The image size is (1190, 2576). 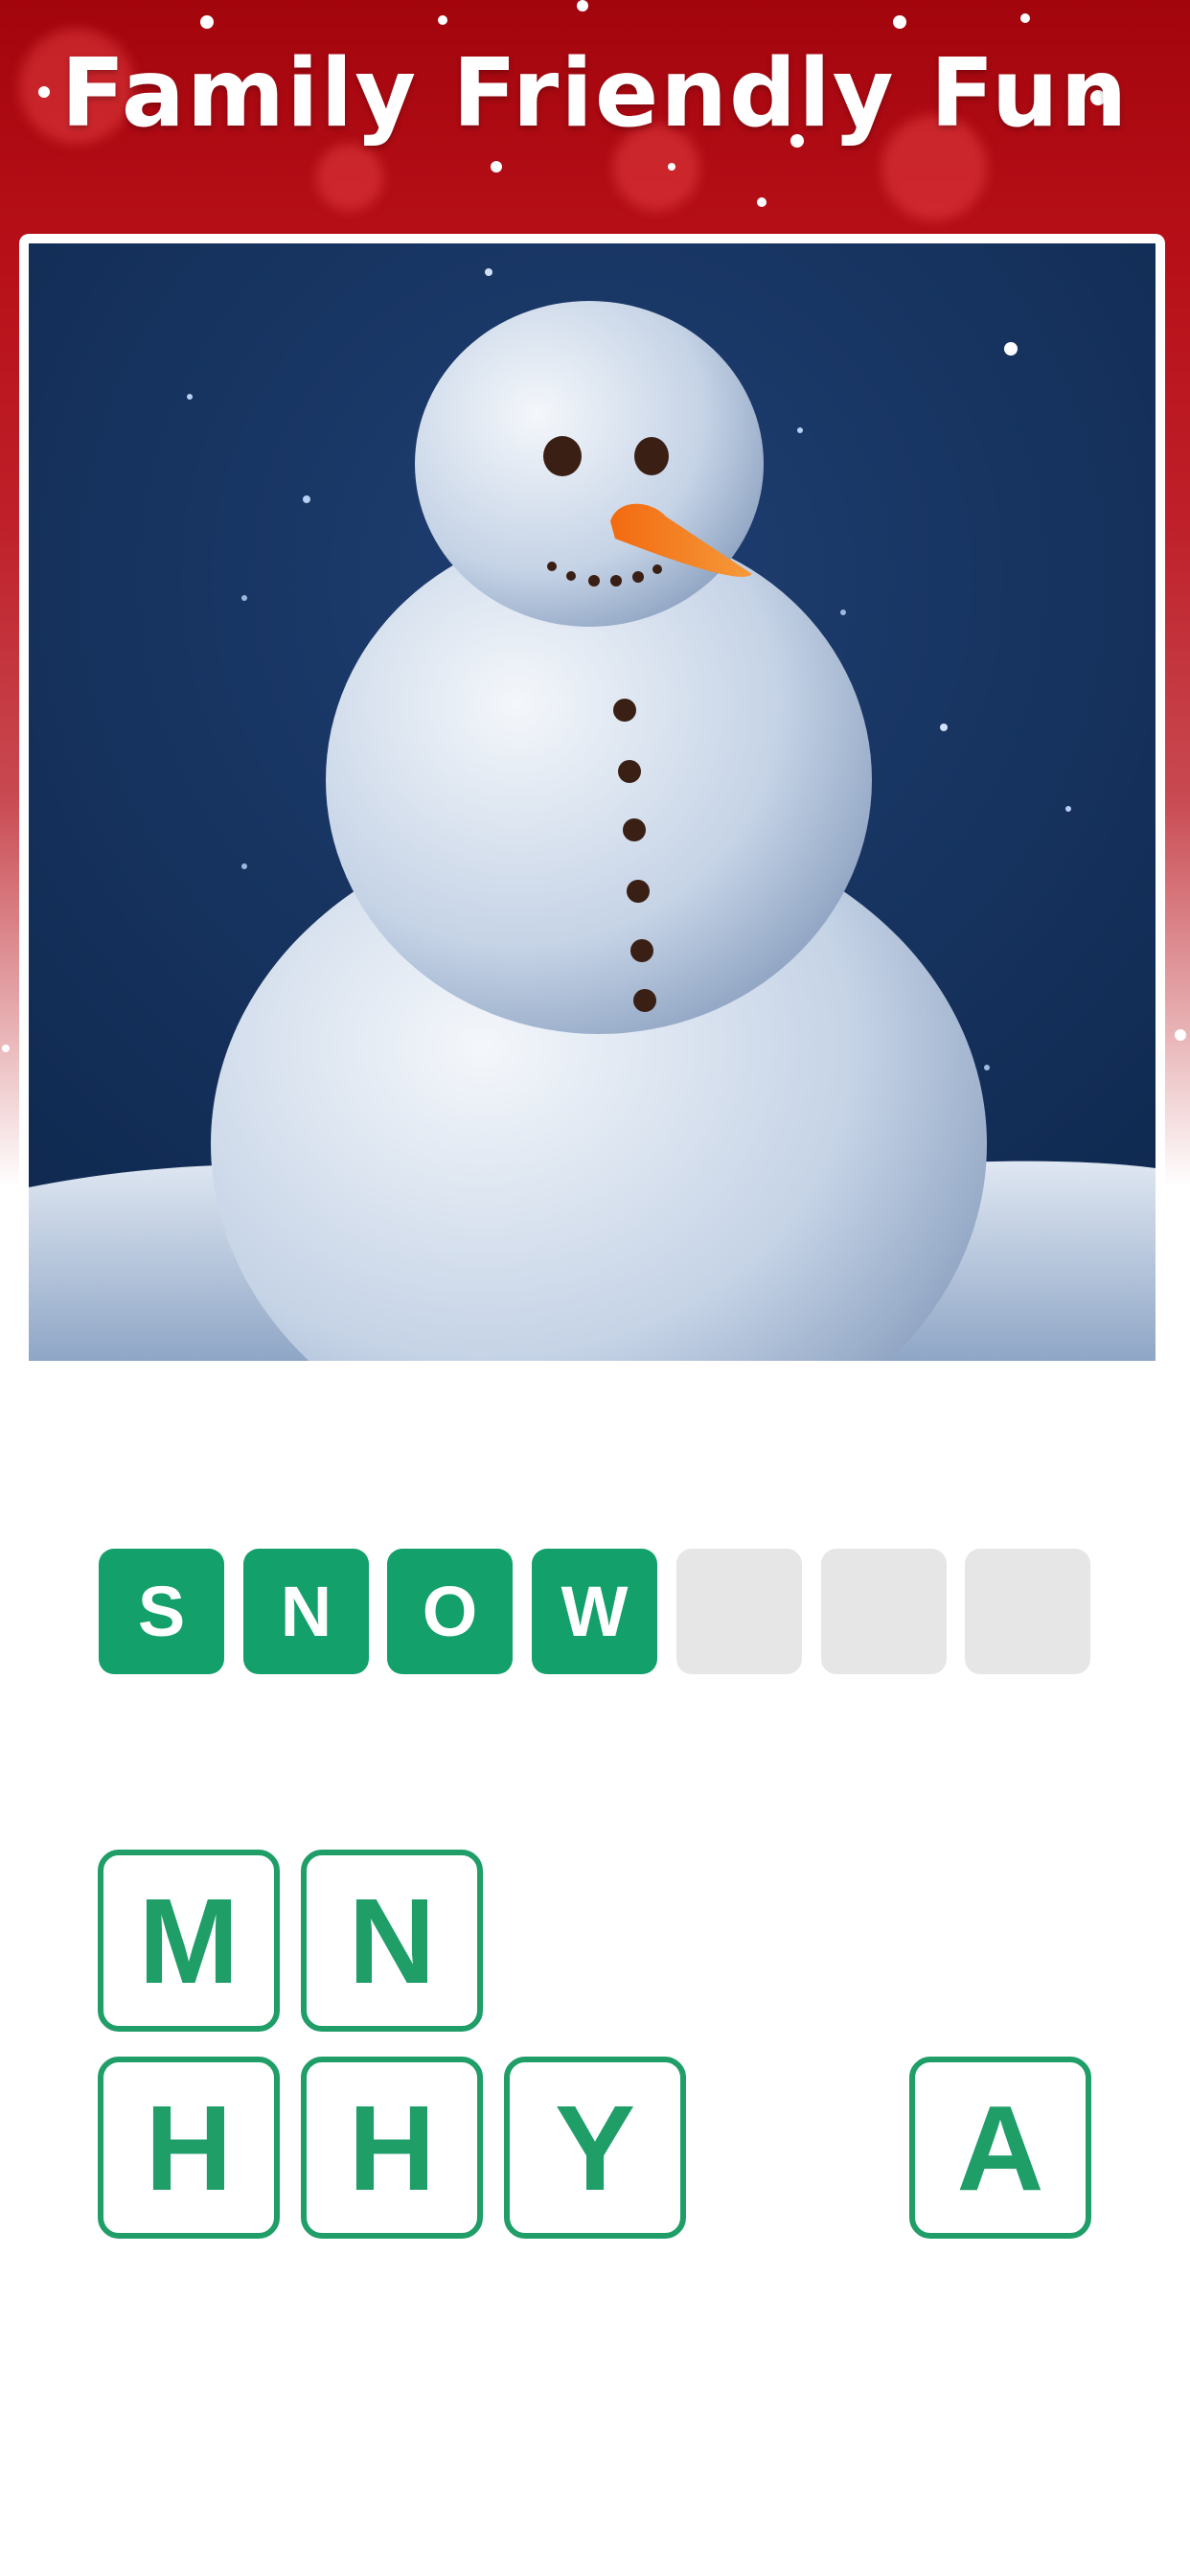 I want to click on answer-slot-1: S, so click(x=162, y=1611).